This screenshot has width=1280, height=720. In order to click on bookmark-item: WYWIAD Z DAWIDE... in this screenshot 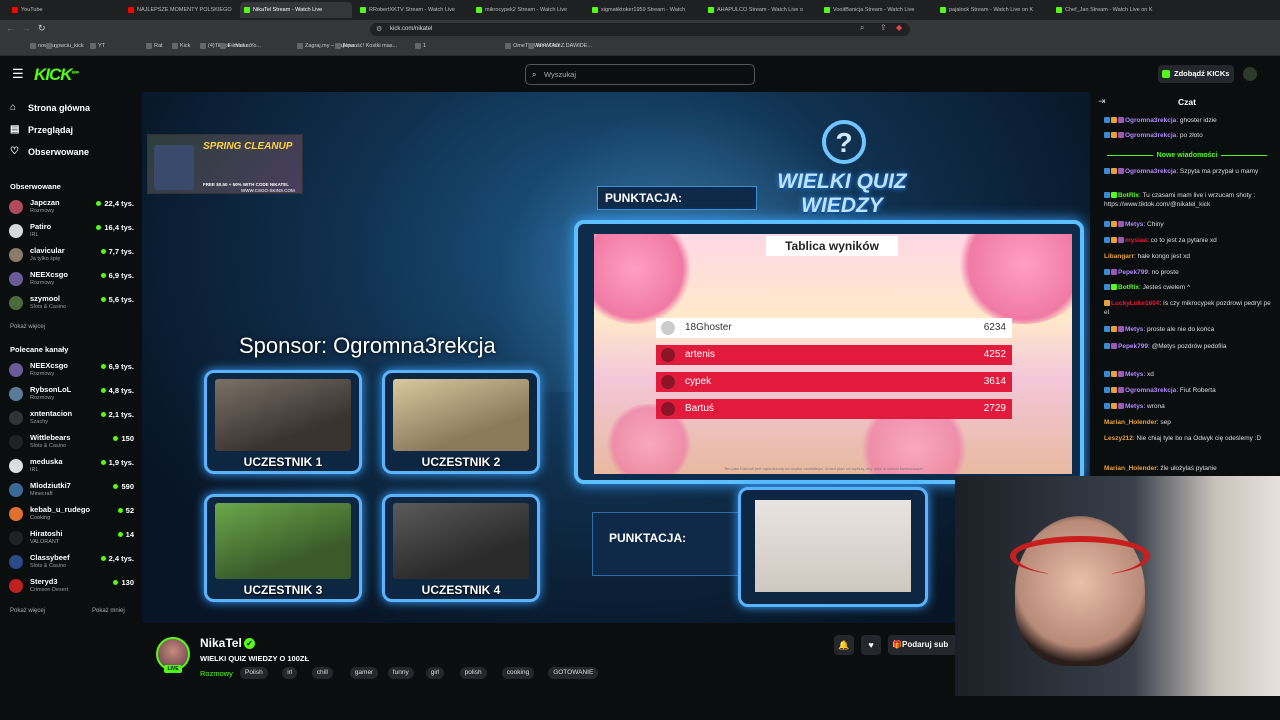, I will do `click(560, 46)`.